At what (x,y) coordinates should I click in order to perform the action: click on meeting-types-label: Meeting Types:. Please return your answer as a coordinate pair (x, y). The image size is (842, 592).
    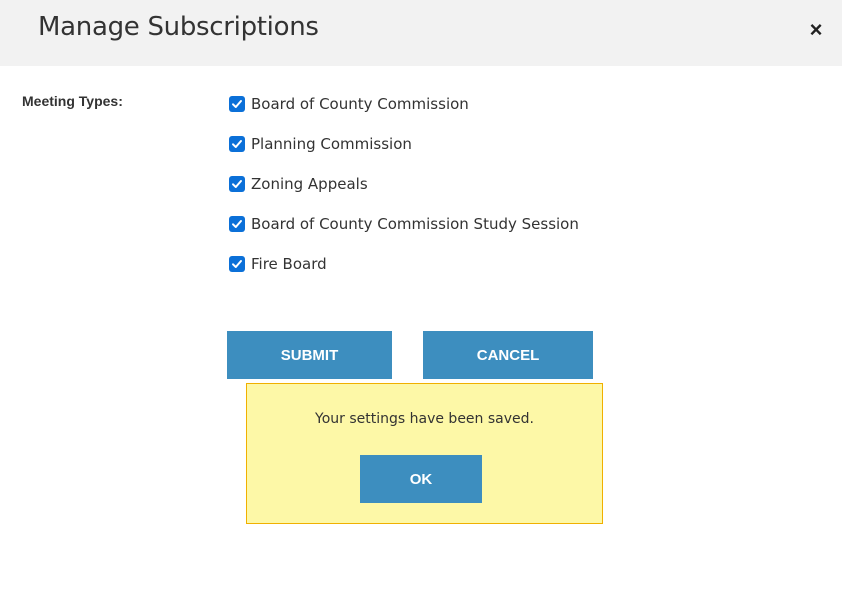
    Looking at the image, I should click on (72, 101).